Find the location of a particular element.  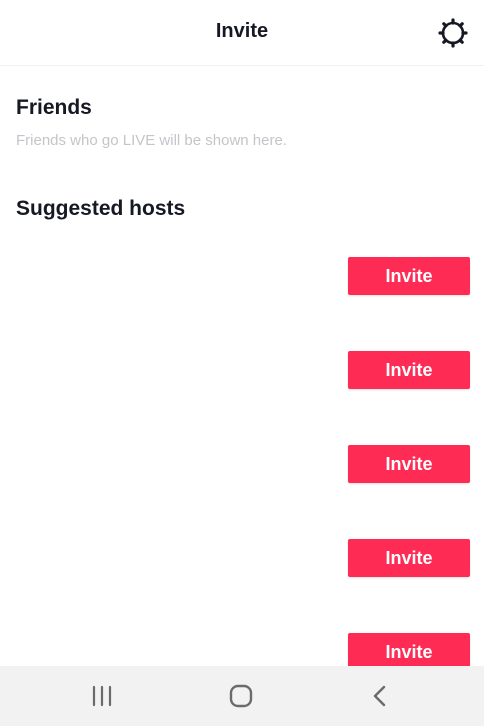

suggested-hosts-heading: Suggested hosts is located at coordinates (101, 208).